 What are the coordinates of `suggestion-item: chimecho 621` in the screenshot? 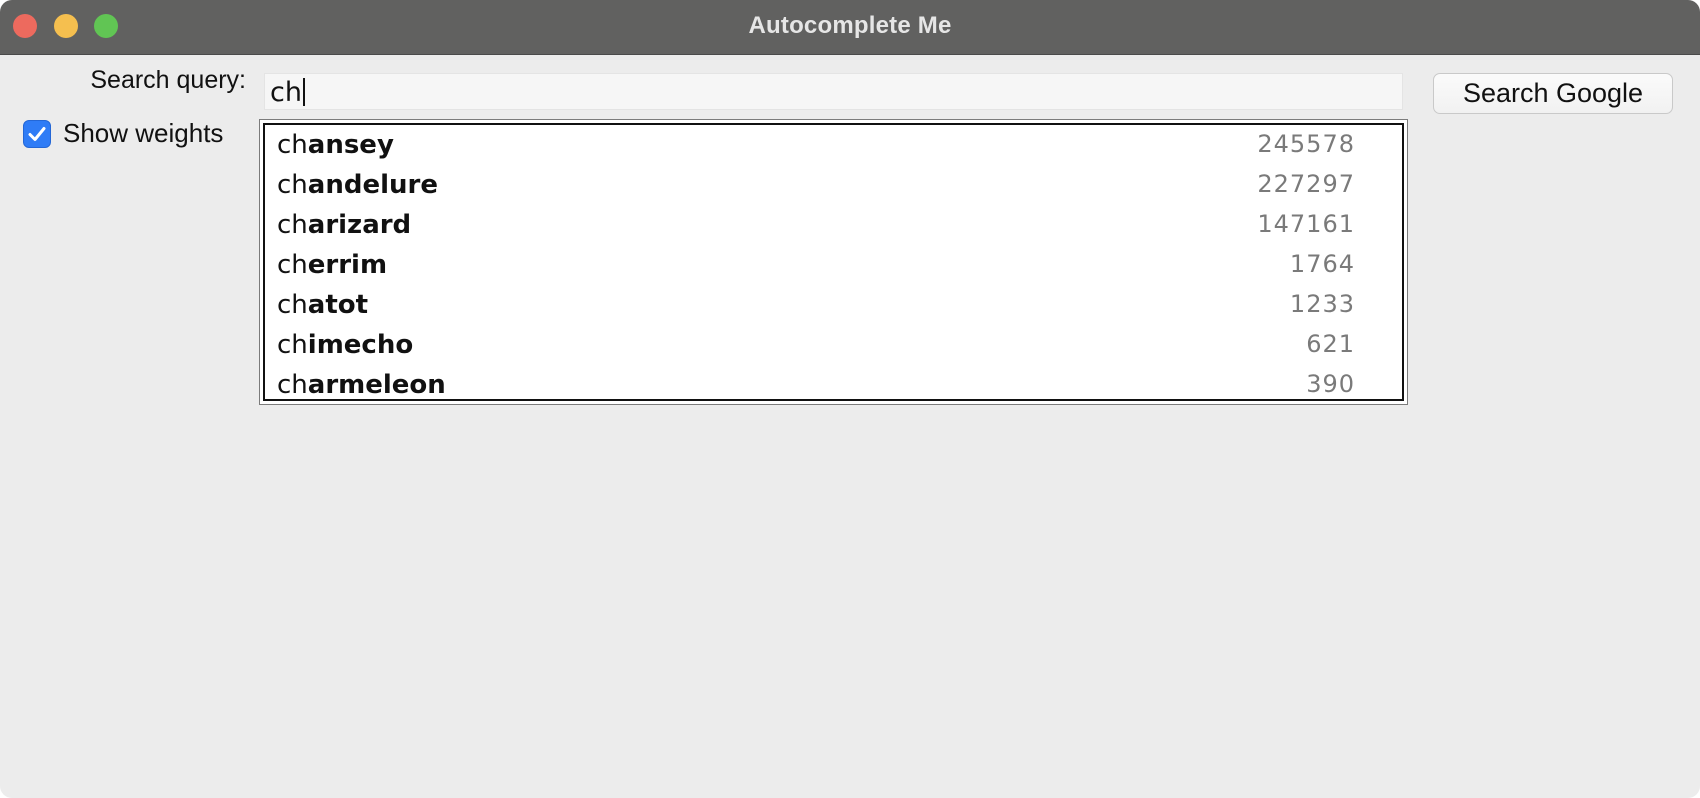 It's located at (833, 345).